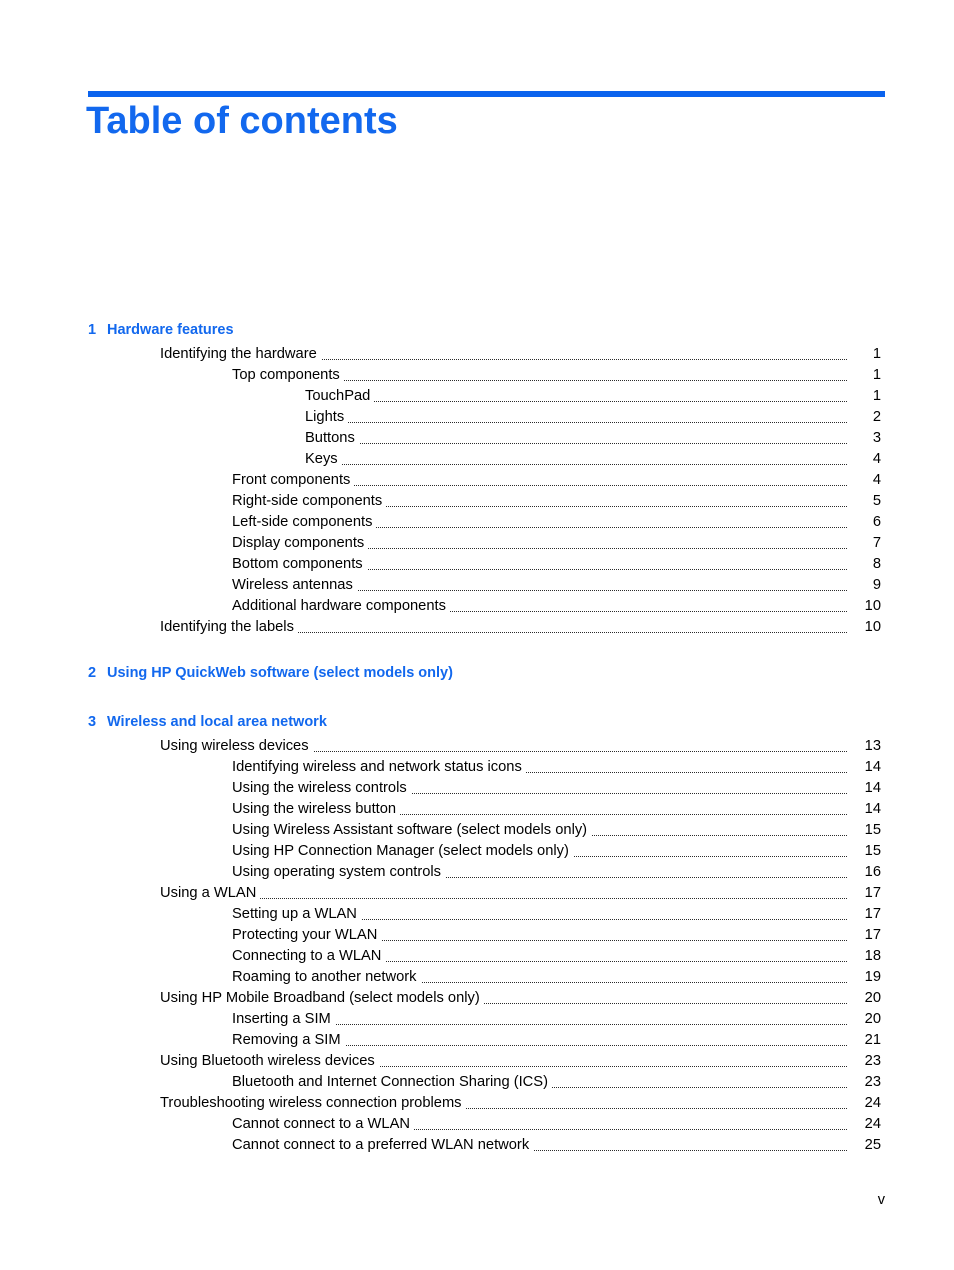 The width and height of the screenshot is (954, 1270). Describe the element at coordinates (477, 332) in the screenshot. I see `chapter-heading: 1 Hardware features` at that location.